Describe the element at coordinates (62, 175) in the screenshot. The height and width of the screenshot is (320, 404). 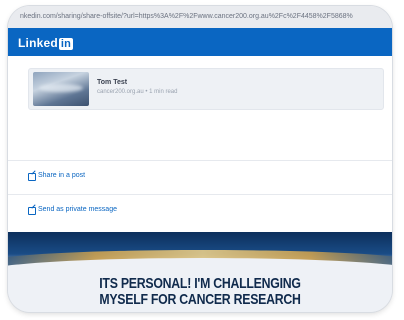
I see `share-in-post-label: Share in a post` at that location.